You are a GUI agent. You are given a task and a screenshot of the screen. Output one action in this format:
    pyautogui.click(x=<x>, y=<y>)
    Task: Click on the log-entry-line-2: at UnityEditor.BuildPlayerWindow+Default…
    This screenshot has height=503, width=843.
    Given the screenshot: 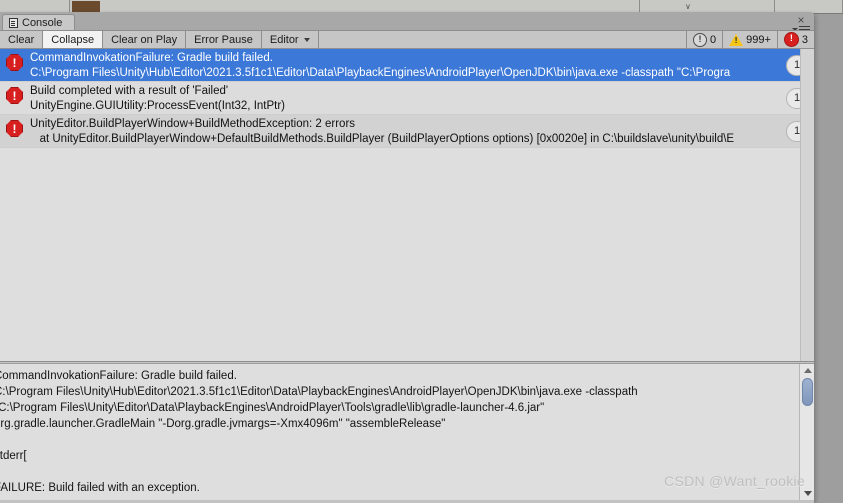 What is the action you would take?
    pyautogui.click(x=382, y=139)
    